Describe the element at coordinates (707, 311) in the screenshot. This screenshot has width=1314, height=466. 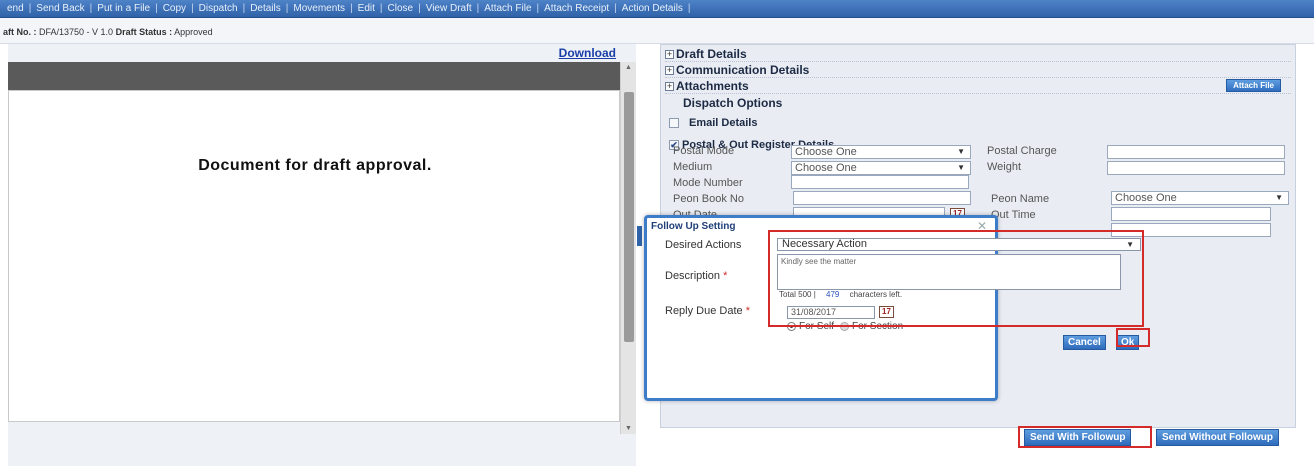
I see `reply-due-date-label: Reply Due Date *` at that location.